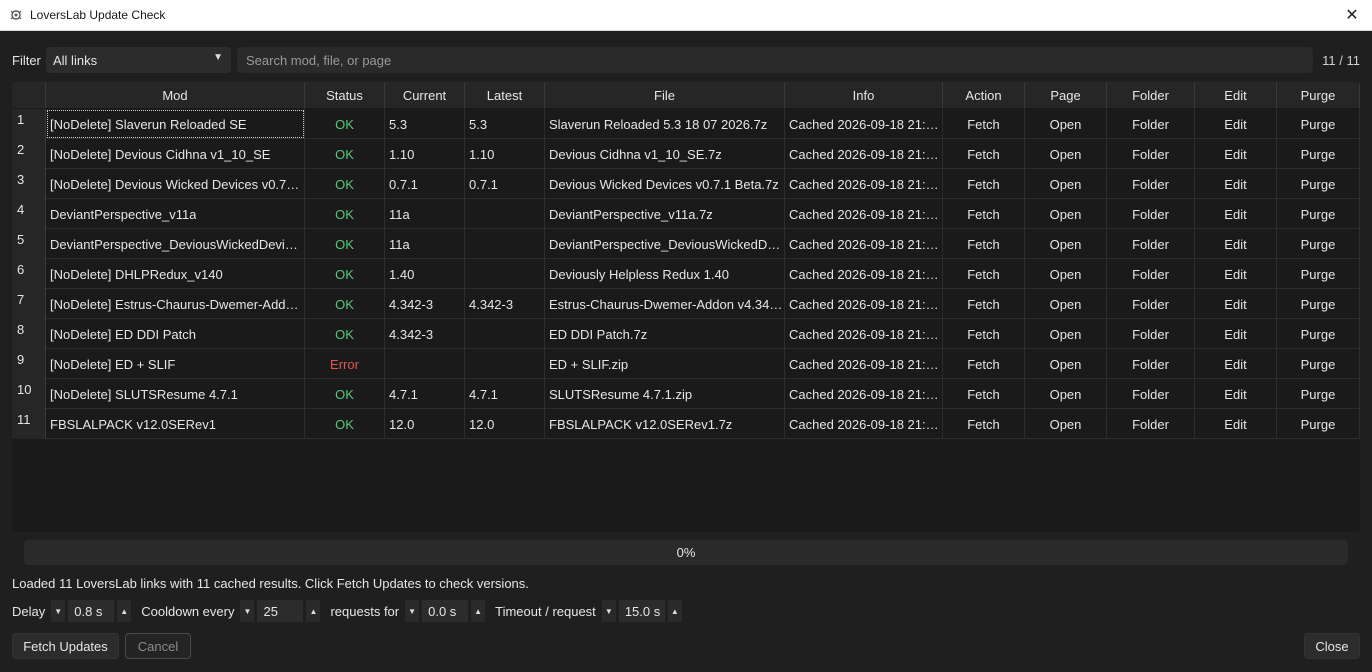 This screenshot has width=1372, height=672. Describe the element at coordinates (65, 646) in the screenshot. I see `fetch-updates-button: Fetch Updates` at that location.